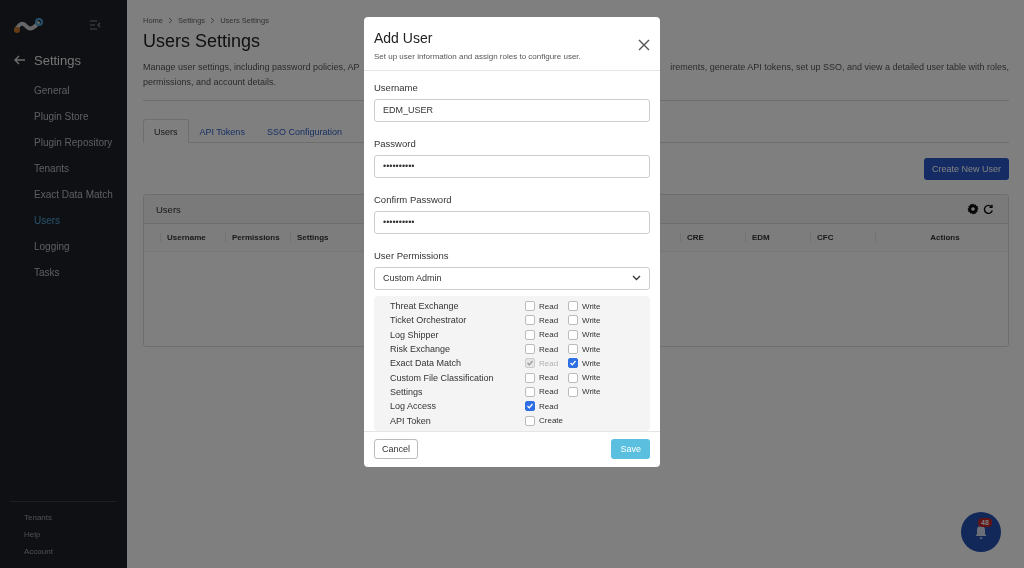  Describe the element at coordinates (63, 517) in the screenshot. I see `sidebar-footer-link: Tenants` at that location.